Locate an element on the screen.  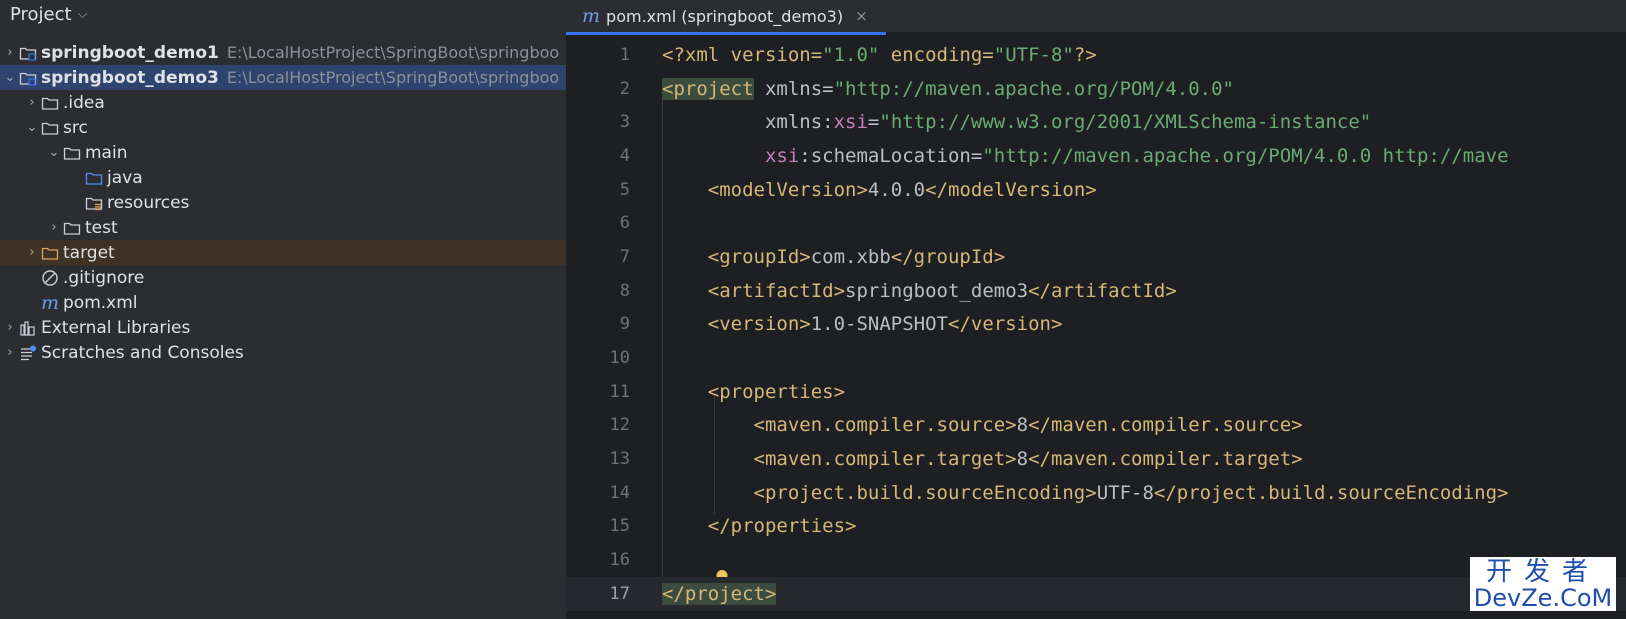
tree-item-label: springboot_demo1 is located at coordinates (130, 52).